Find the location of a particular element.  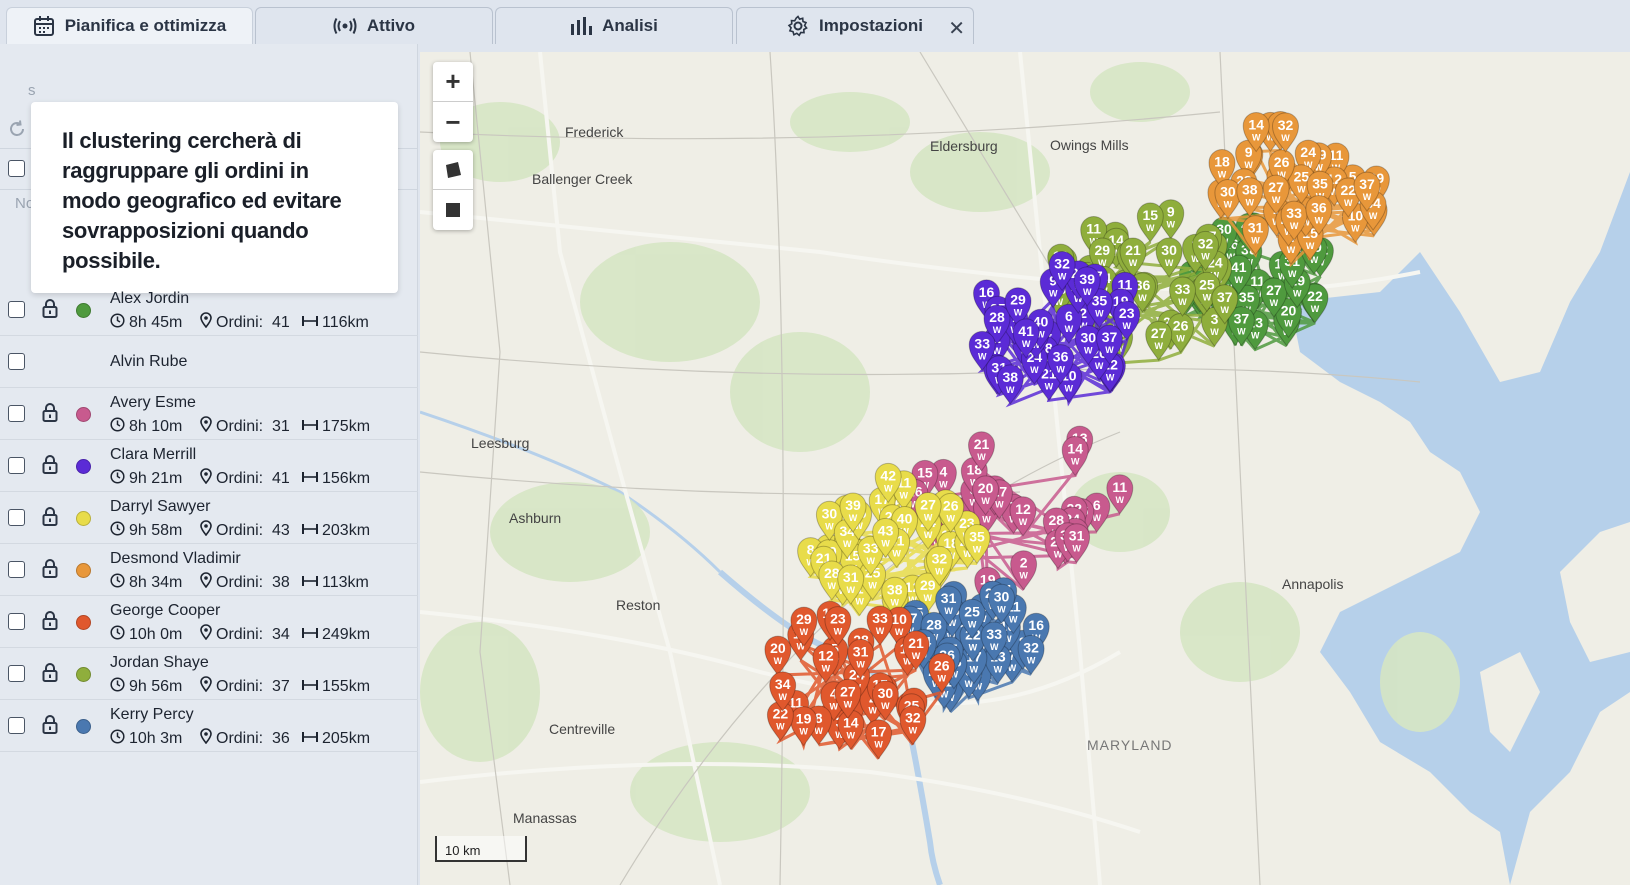

bar-chart-icon is located at coordinates (582, 26).